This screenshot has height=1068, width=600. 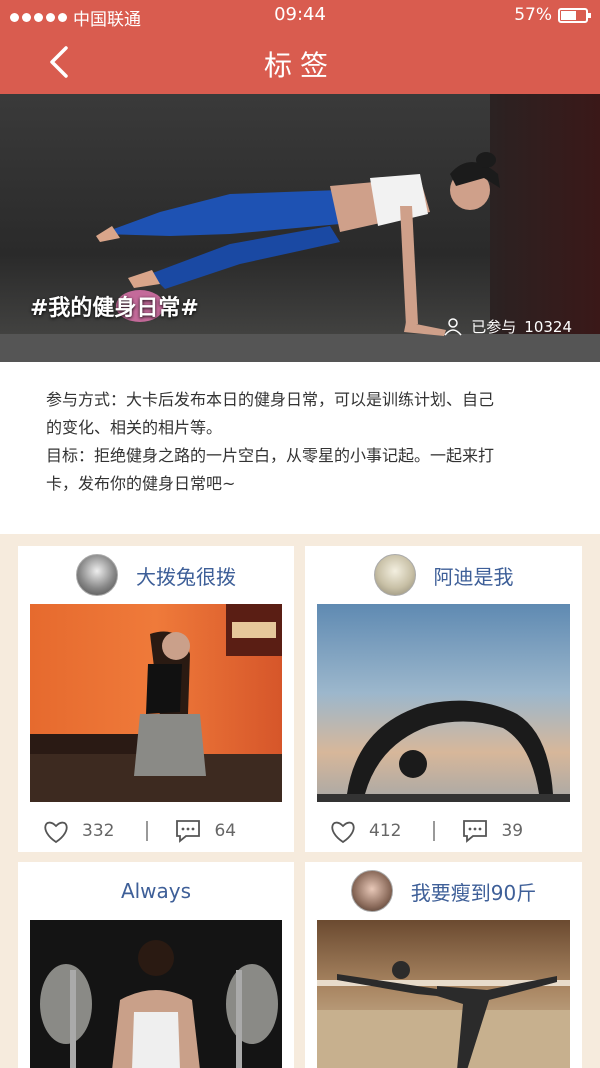 What do you see at coordinates (159, 1004) in the screenshot?
I see `weights-photo-illustration` at bounding box center [159, 1004].